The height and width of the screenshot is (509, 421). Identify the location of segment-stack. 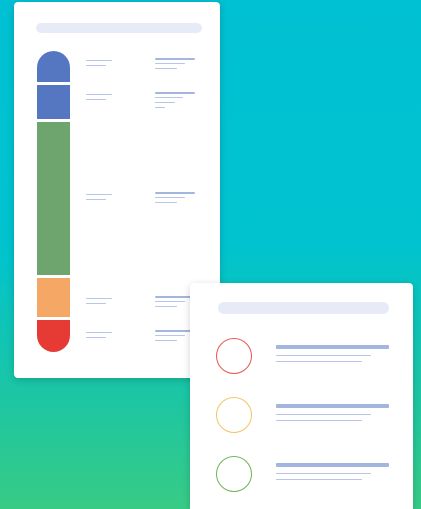
(53, 201).